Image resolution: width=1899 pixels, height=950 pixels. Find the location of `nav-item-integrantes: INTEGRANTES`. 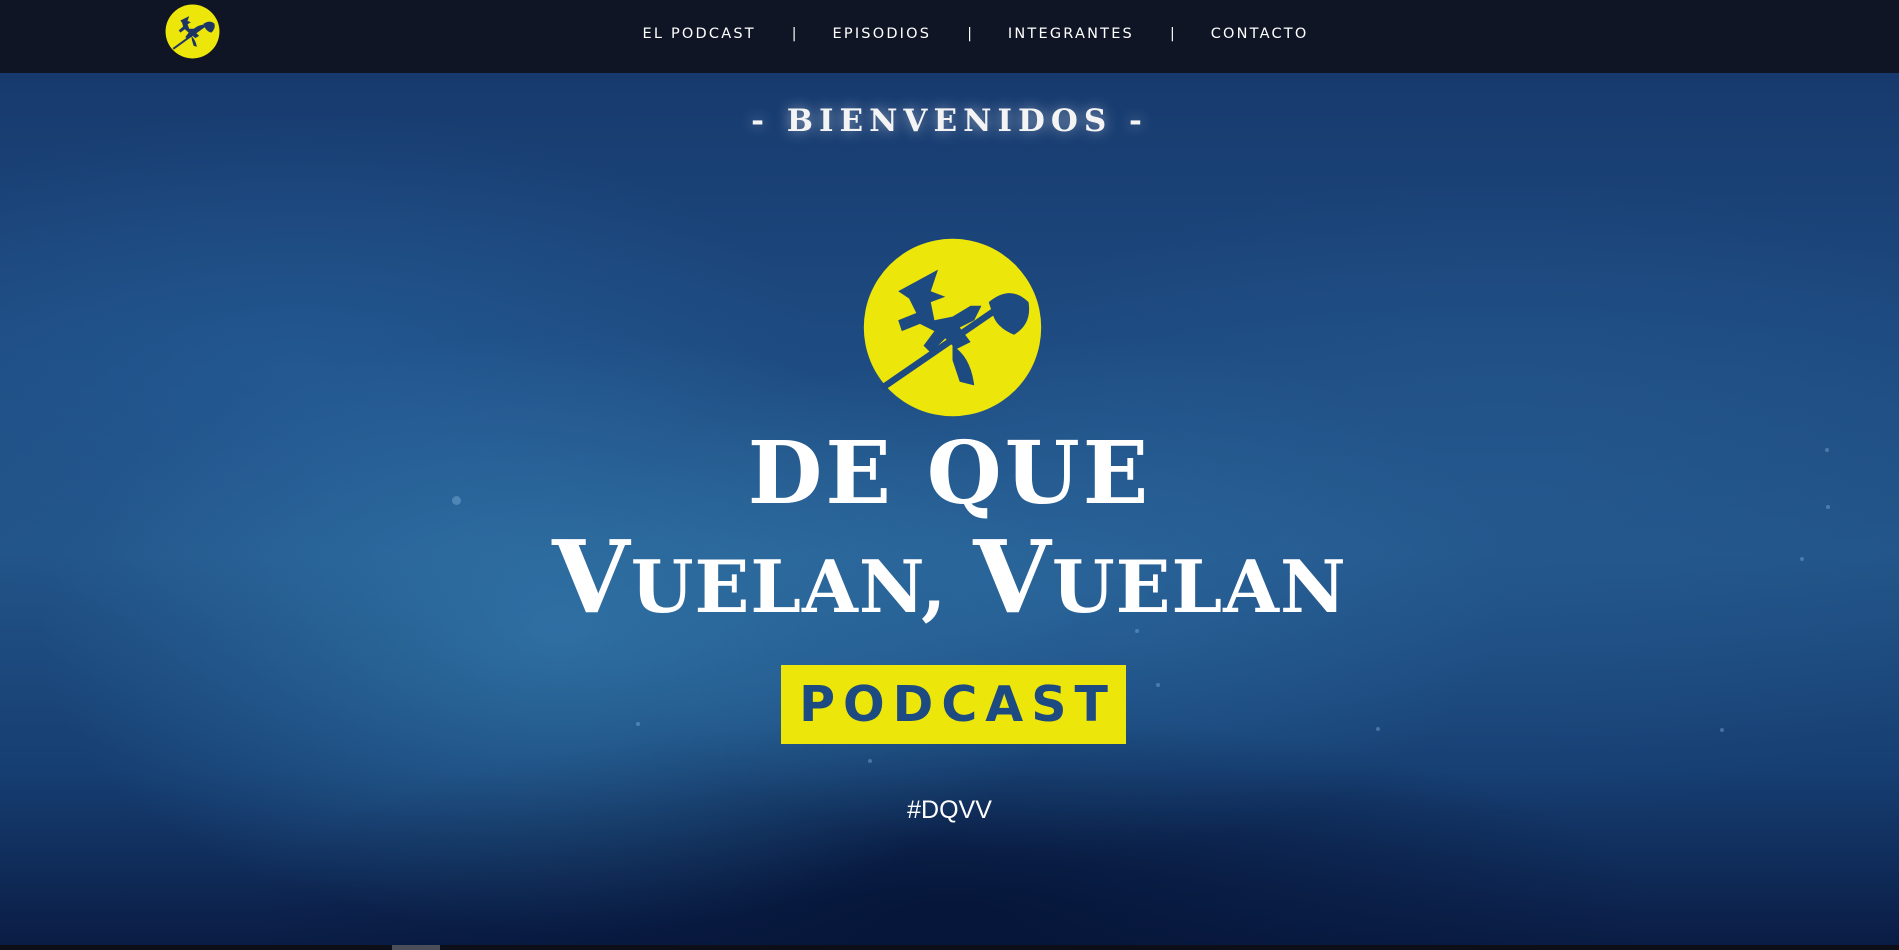

nav-item-integrantes: INTEGRANTES is located at coordinates (1071, 34).